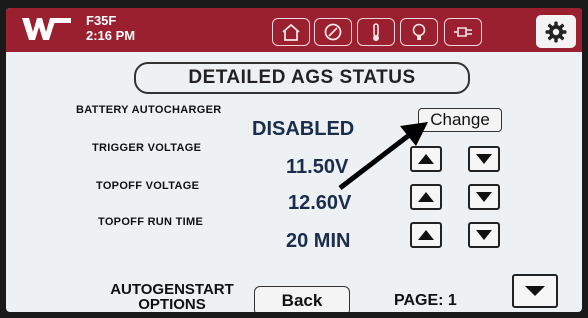 This screenshot has width=588, height=318. I want to click on triangle-up-icon, so click(426, 235).